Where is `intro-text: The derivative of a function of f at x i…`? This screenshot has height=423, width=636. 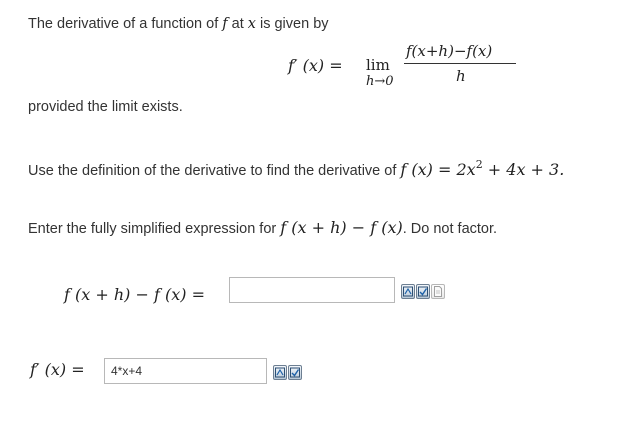 intro-text: The derivative of a function of f at x i… is located at coordinates (178, 24).